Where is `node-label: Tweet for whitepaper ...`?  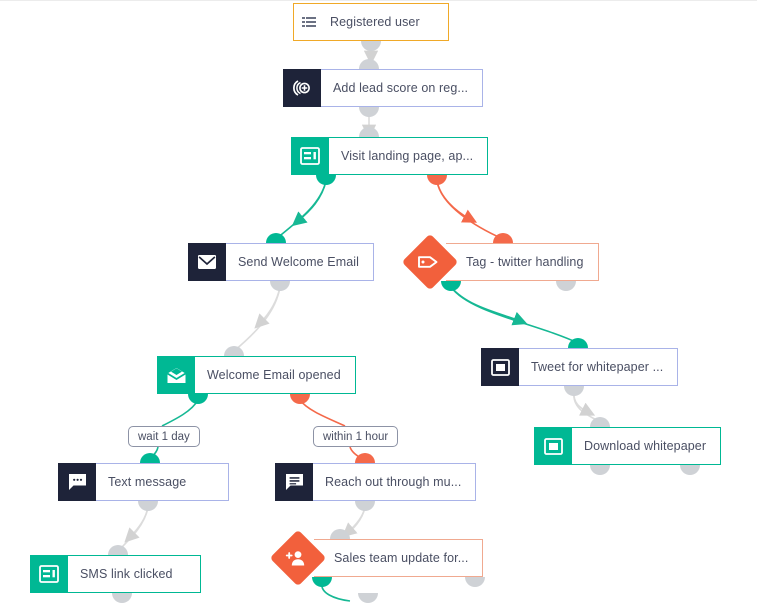 node-label: Tweet for whitepaper ... is located at coordinates (599, 367).